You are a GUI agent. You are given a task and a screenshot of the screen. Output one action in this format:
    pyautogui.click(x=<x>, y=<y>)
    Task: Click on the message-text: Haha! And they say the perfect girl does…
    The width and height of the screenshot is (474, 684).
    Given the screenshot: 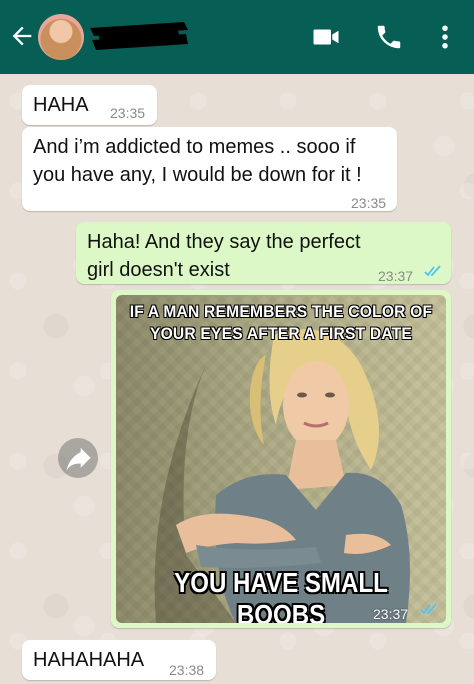 What is the action you would take?
    pyautogui.click(x=224, y=256)
    